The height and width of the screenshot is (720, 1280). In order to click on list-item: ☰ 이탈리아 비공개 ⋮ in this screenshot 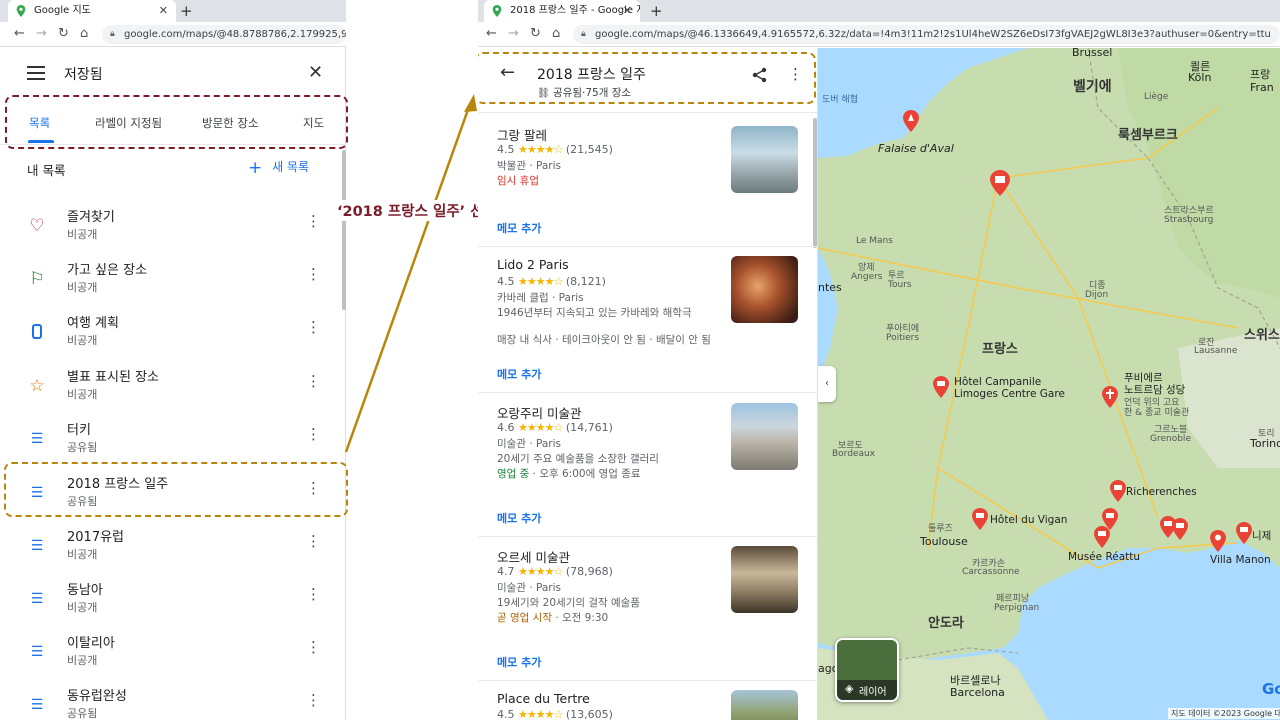, I will do `click(170, 654)`.